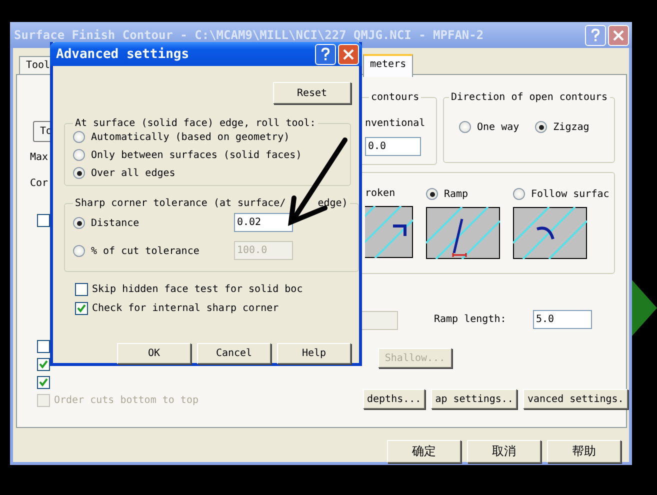  I want to click on checkbox-label: Order cuts bottom to top, so click(126, 400).